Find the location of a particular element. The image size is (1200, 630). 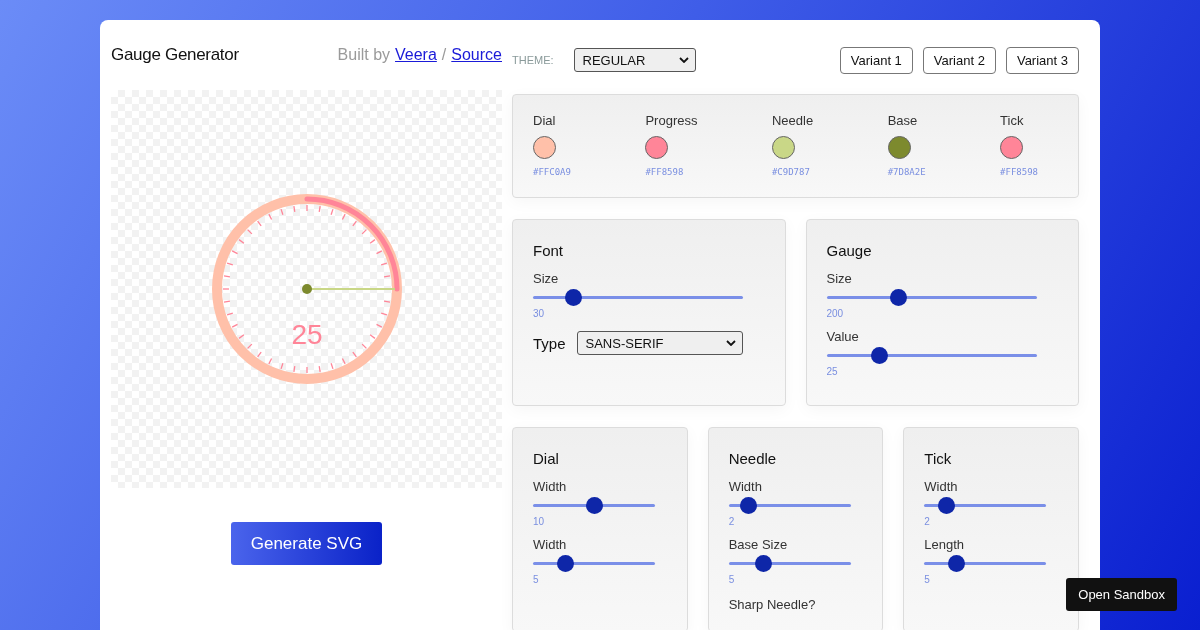

credit-text: Built by is located at coordinates (364, 55).